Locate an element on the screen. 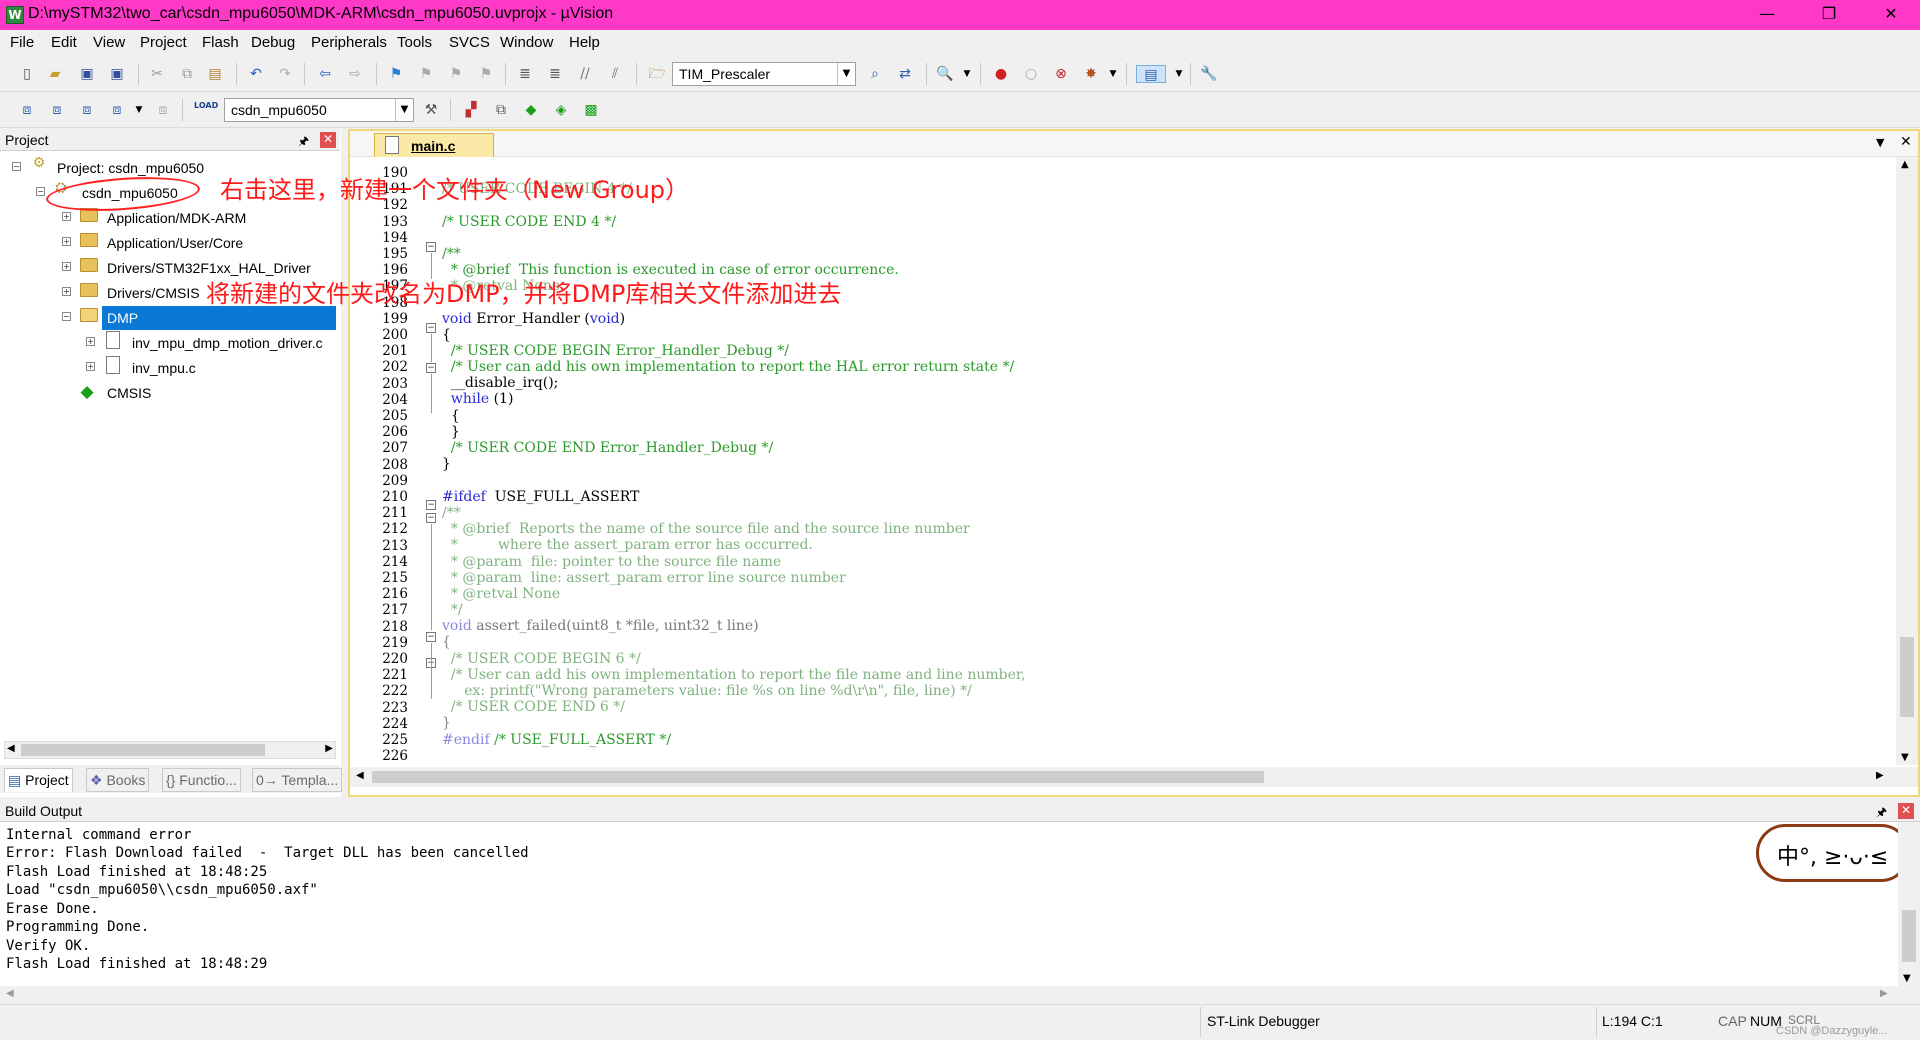  menu-peripherals: Peripherals is located at coordinates (349, 42).